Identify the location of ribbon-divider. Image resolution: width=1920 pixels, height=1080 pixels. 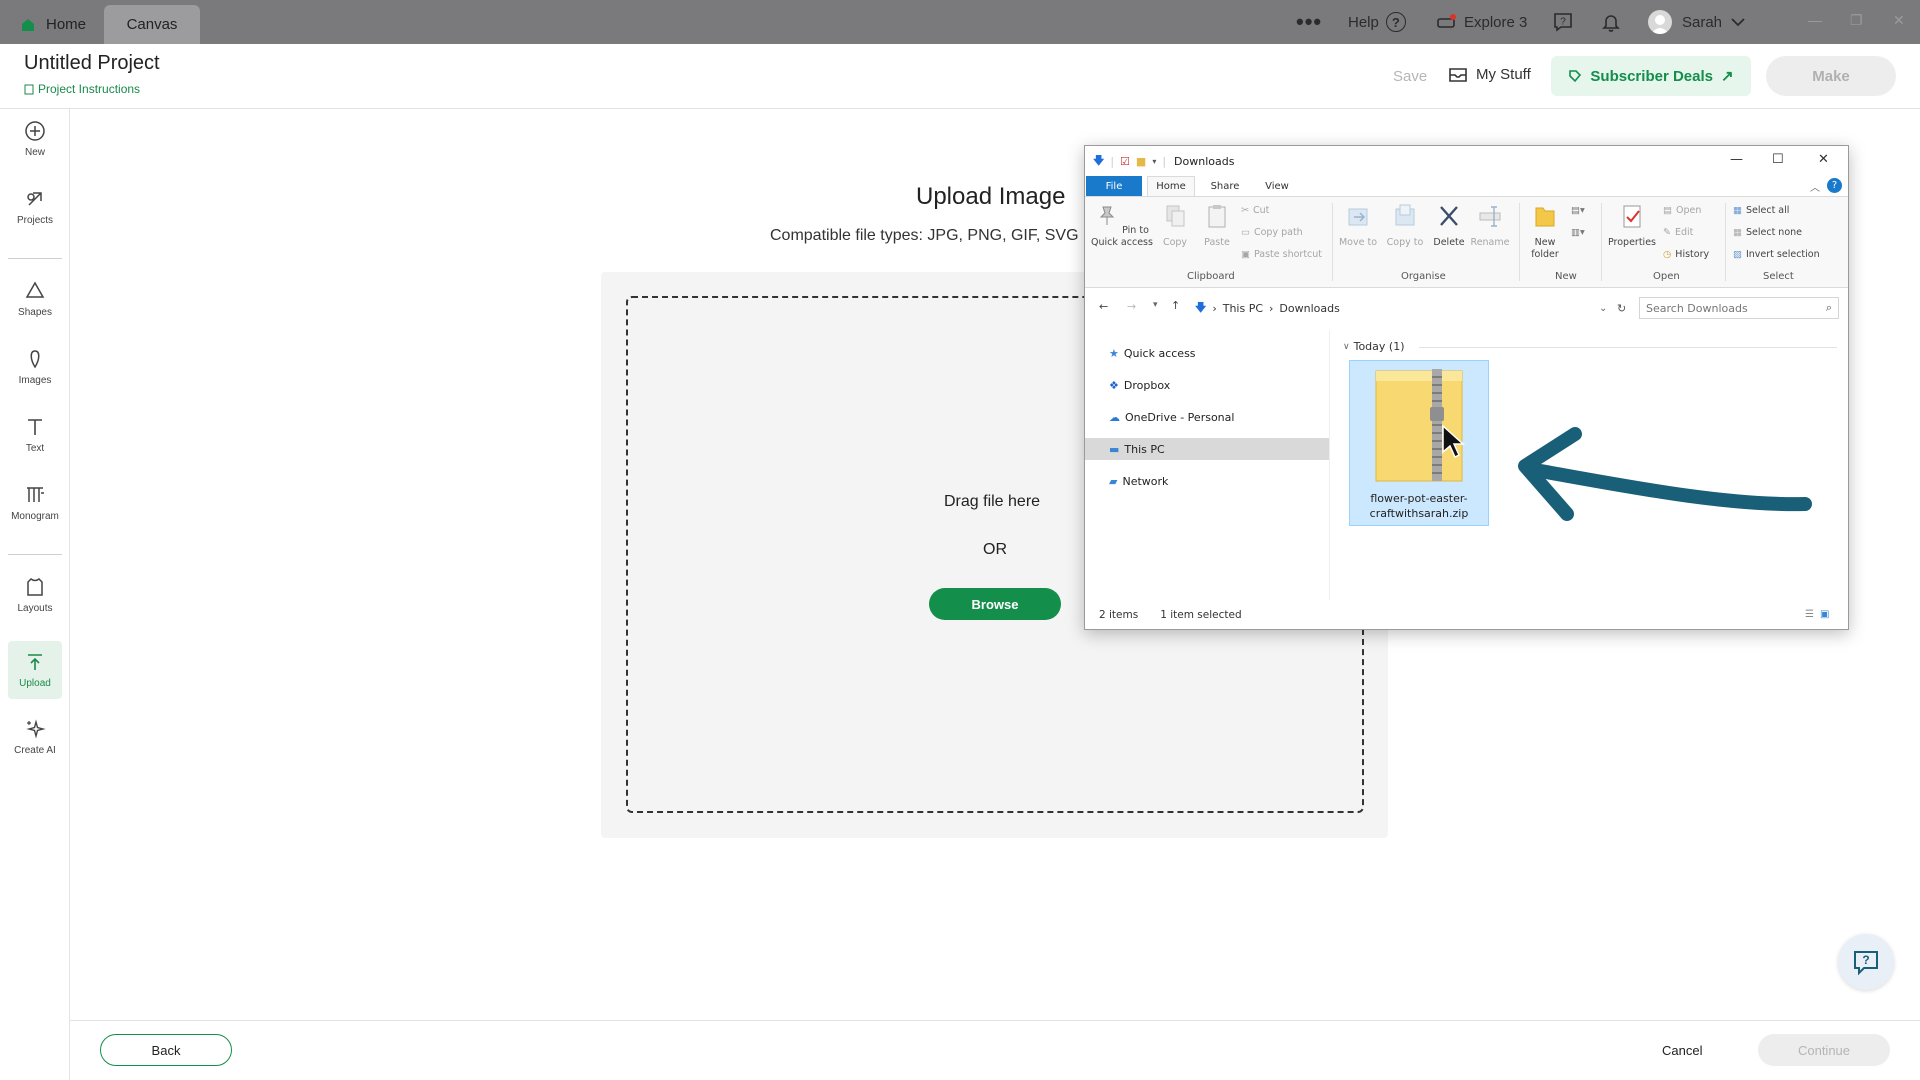
(1332, 242).